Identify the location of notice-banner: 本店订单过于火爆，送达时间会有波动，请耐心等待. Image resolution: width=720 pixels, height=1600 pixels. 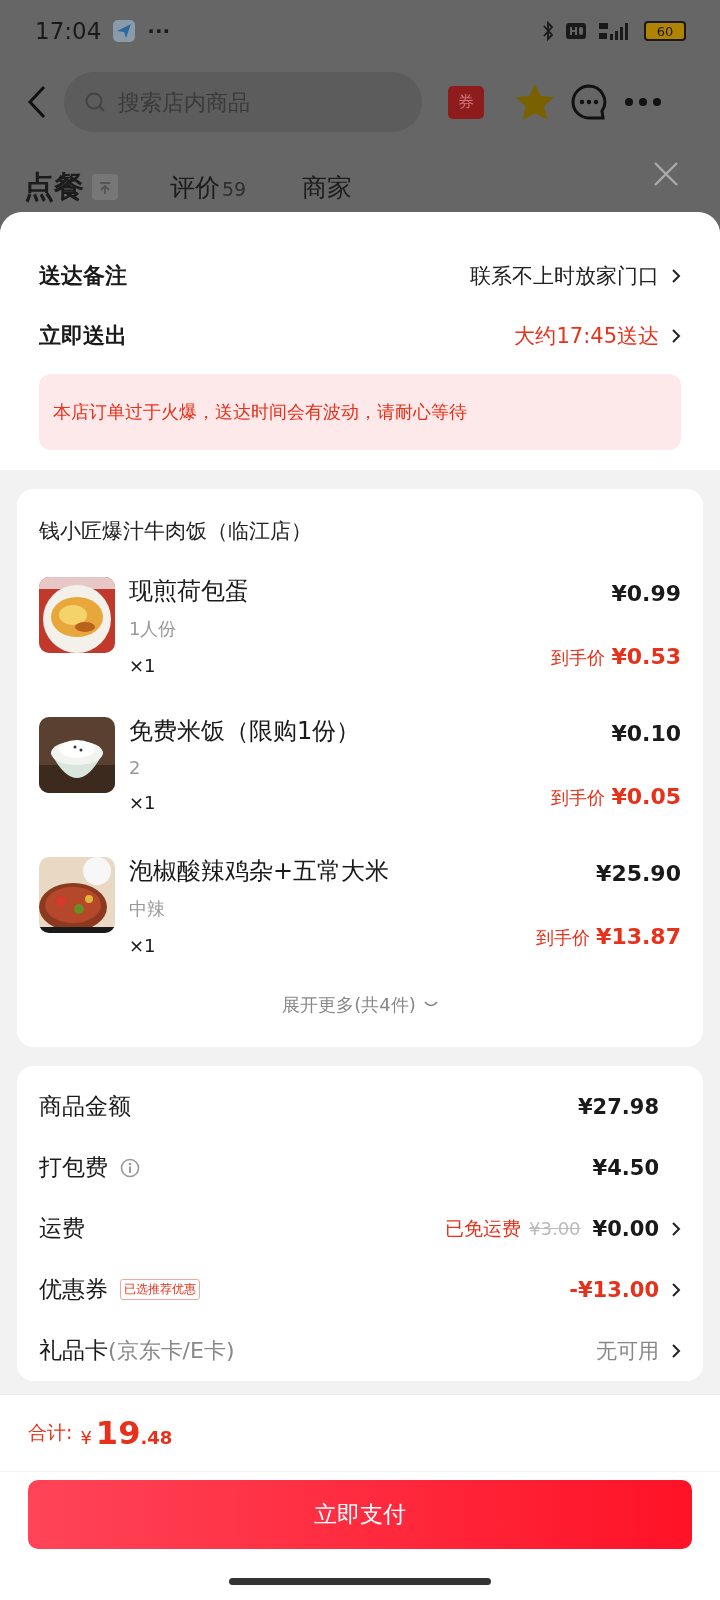
(360, 412).